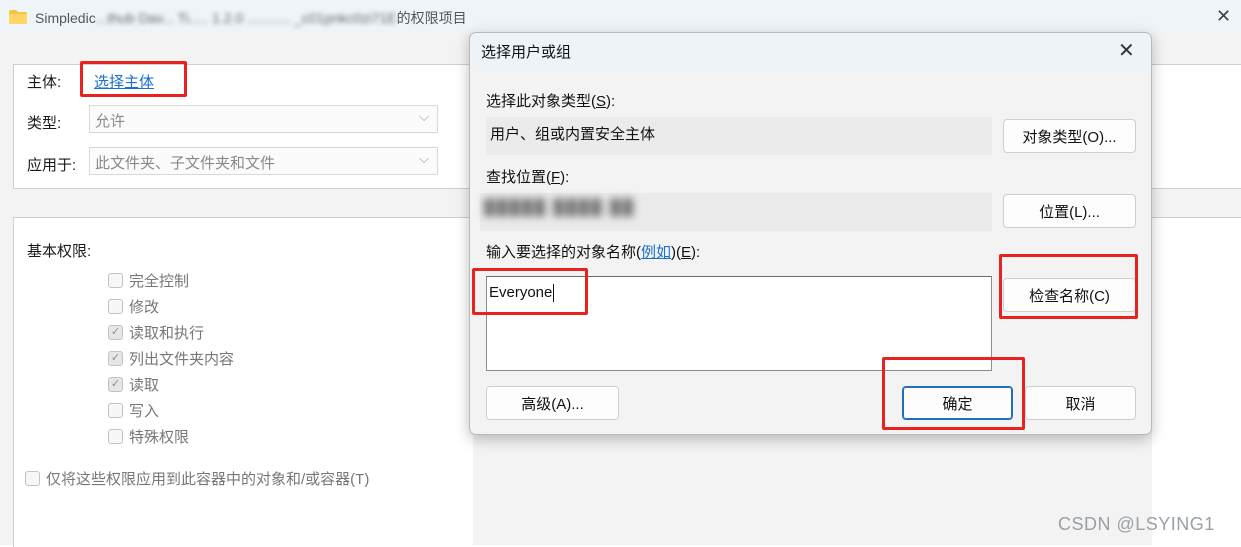  What do you see at coordinates (148, 280) in the screenshot?
I see `permission-full-control: 完全控制` at bounding box center [148, 280].